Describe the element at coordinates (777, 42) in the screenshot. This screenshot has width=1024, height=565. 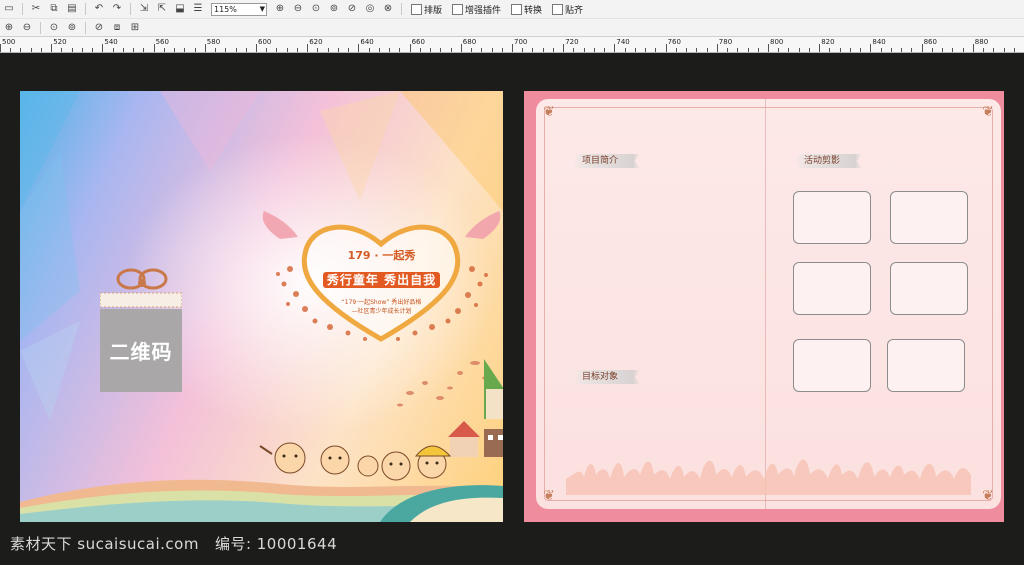
I see `ruler-label: 800` at that location.